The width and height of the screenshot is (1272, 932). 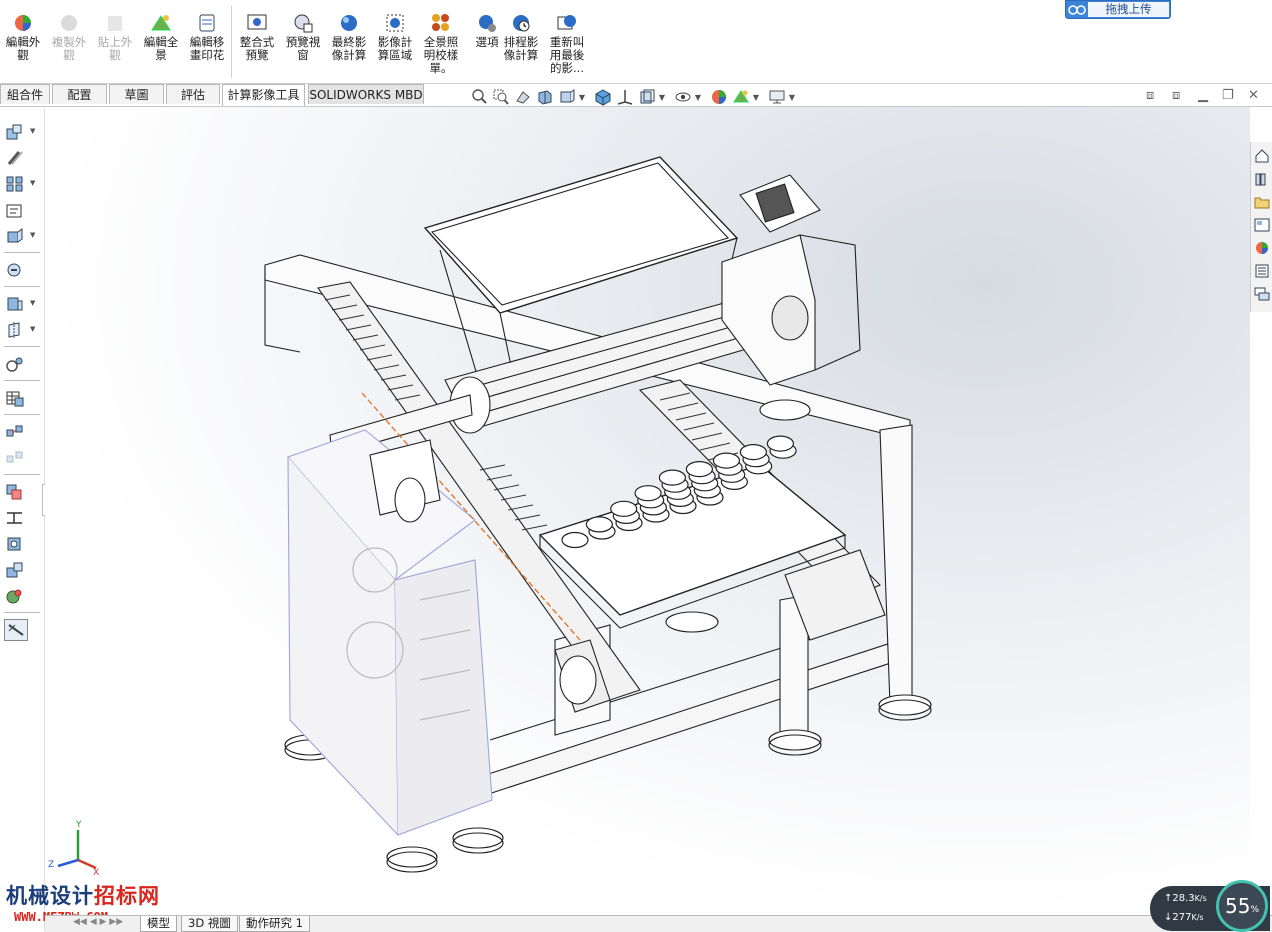 What do you see at coordinates (1262, 271) in the screenshot?
I see `custom-properties-icon` at bounding box center [1262, 271].